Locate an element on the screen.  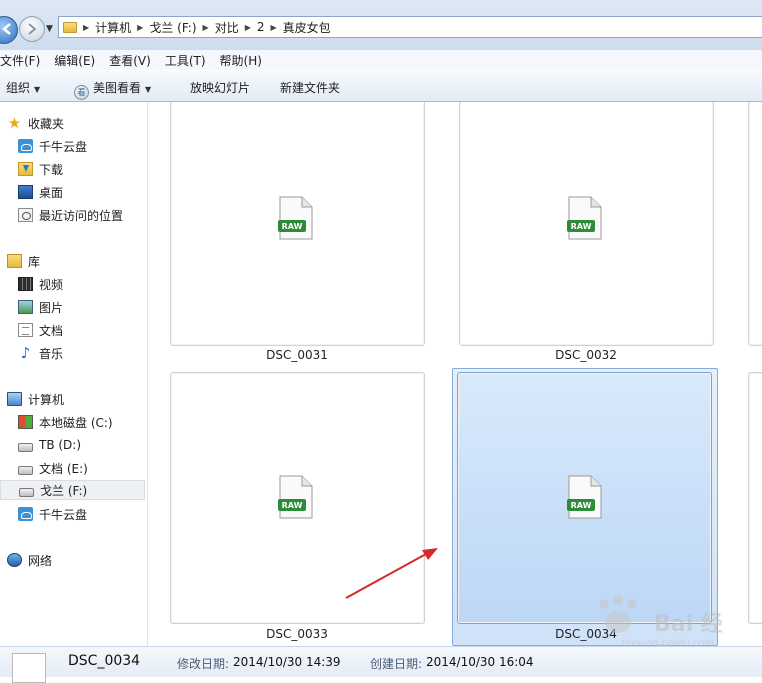
nav-desktop: 桌面 is located at coordinates (40, 192).